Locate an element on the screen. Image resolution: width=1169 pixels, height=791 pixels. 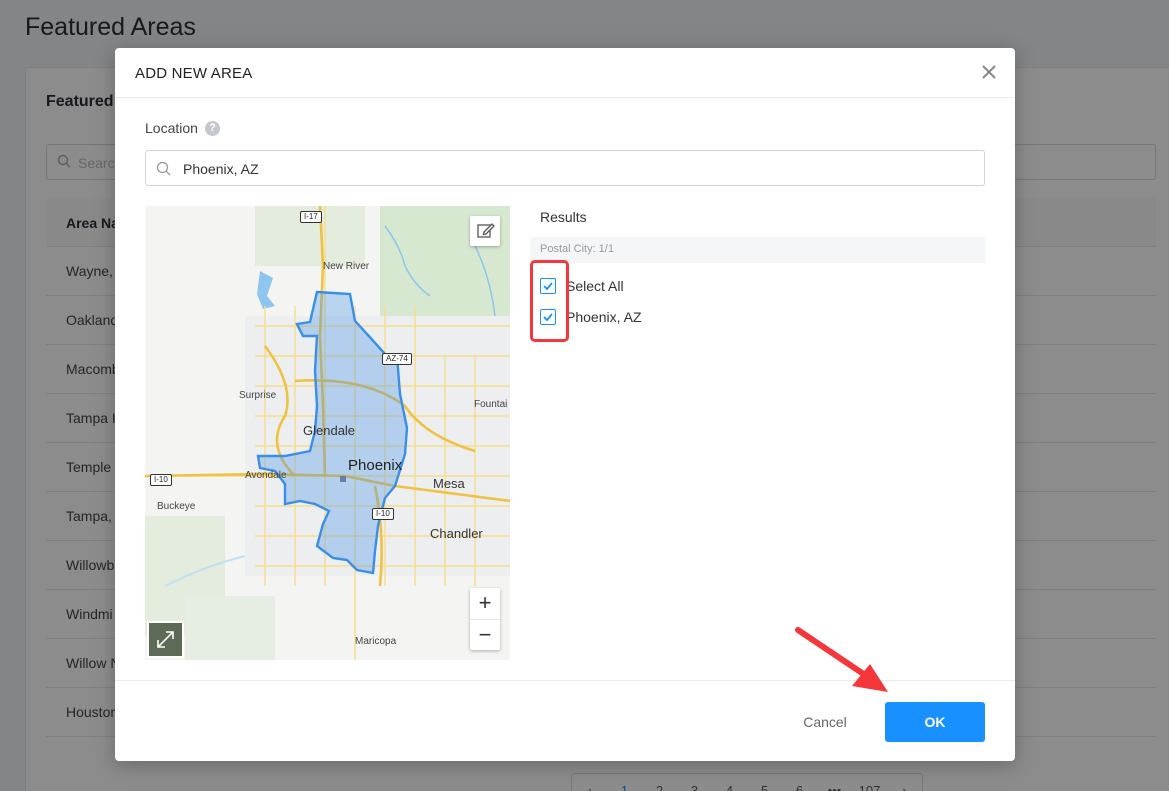
road-shield-az74: AZ-74 is located at coordinates (397, 359).